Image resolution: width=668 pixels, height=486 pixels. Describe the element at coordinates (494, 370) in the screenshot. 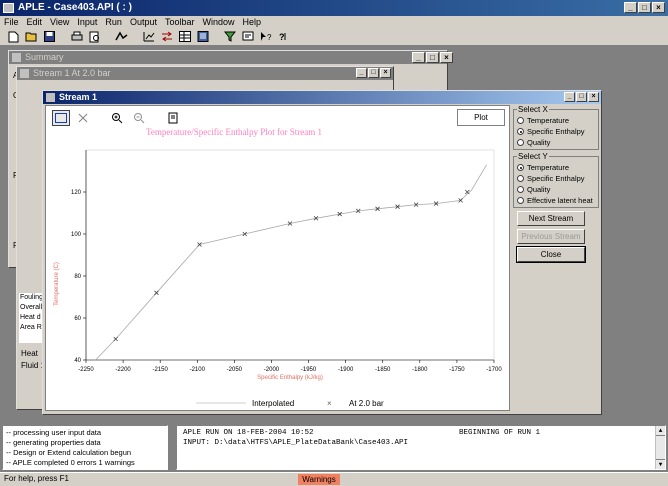

I see `x-tick-label: -1700` at that location.